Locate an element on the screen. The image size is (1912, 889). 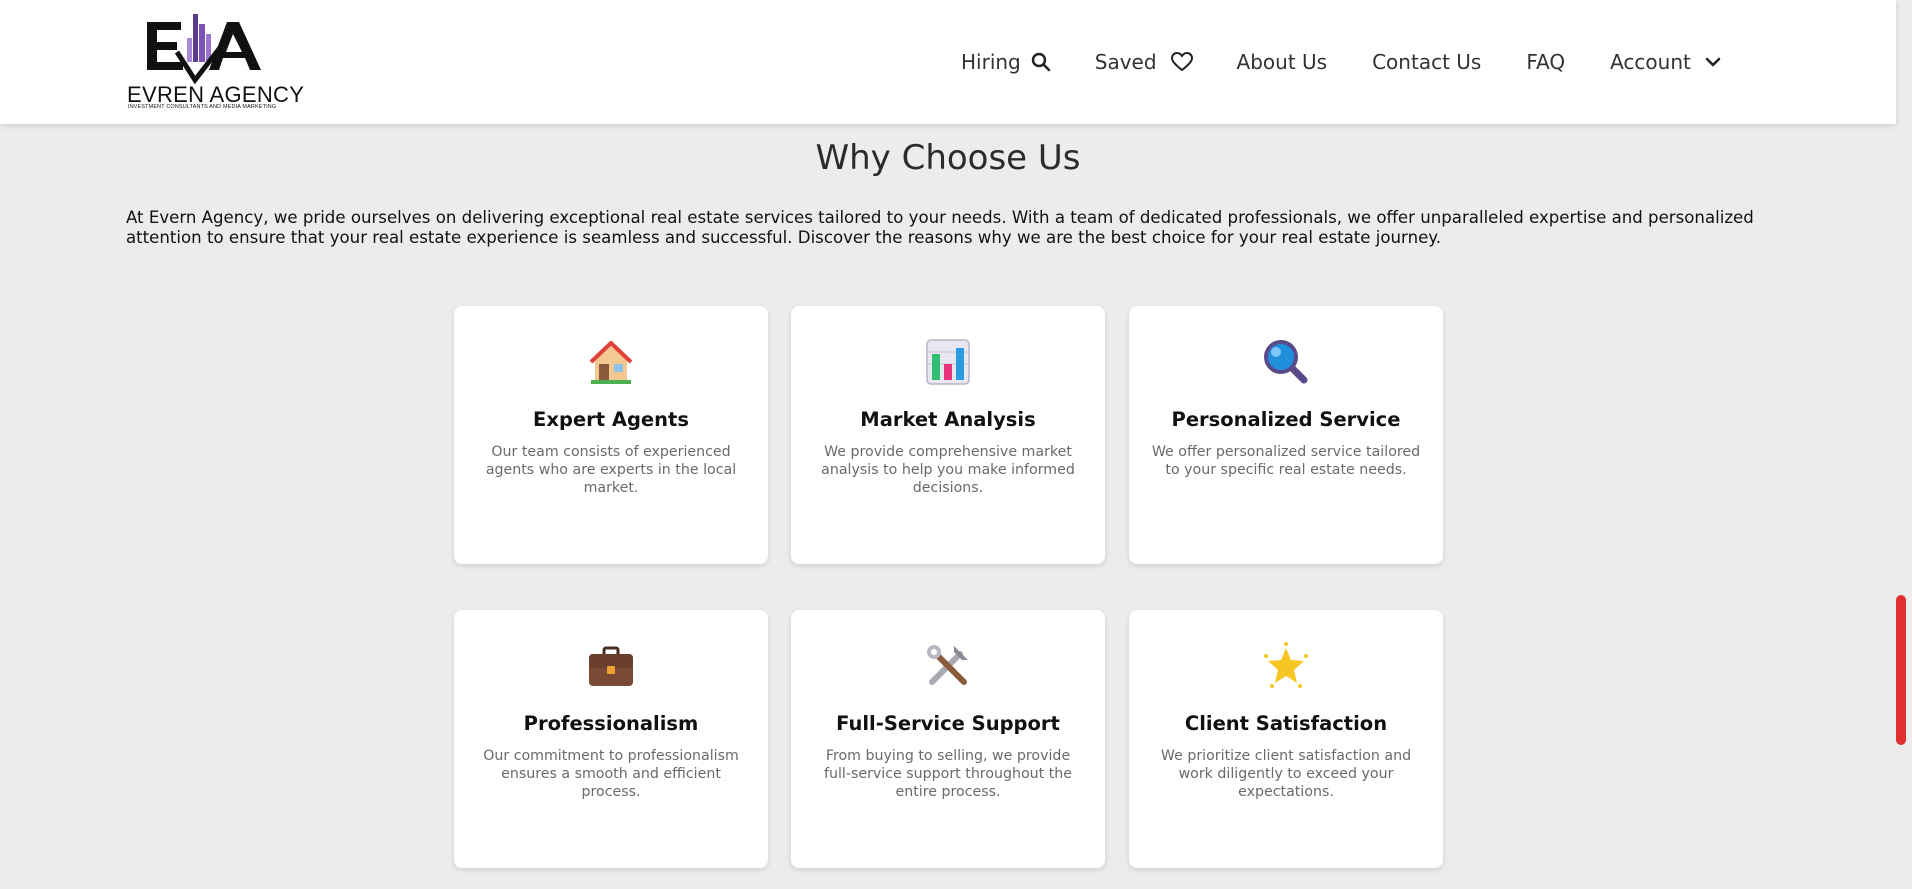
section-title: Why Choose Us is located at coordinates (948, 158).